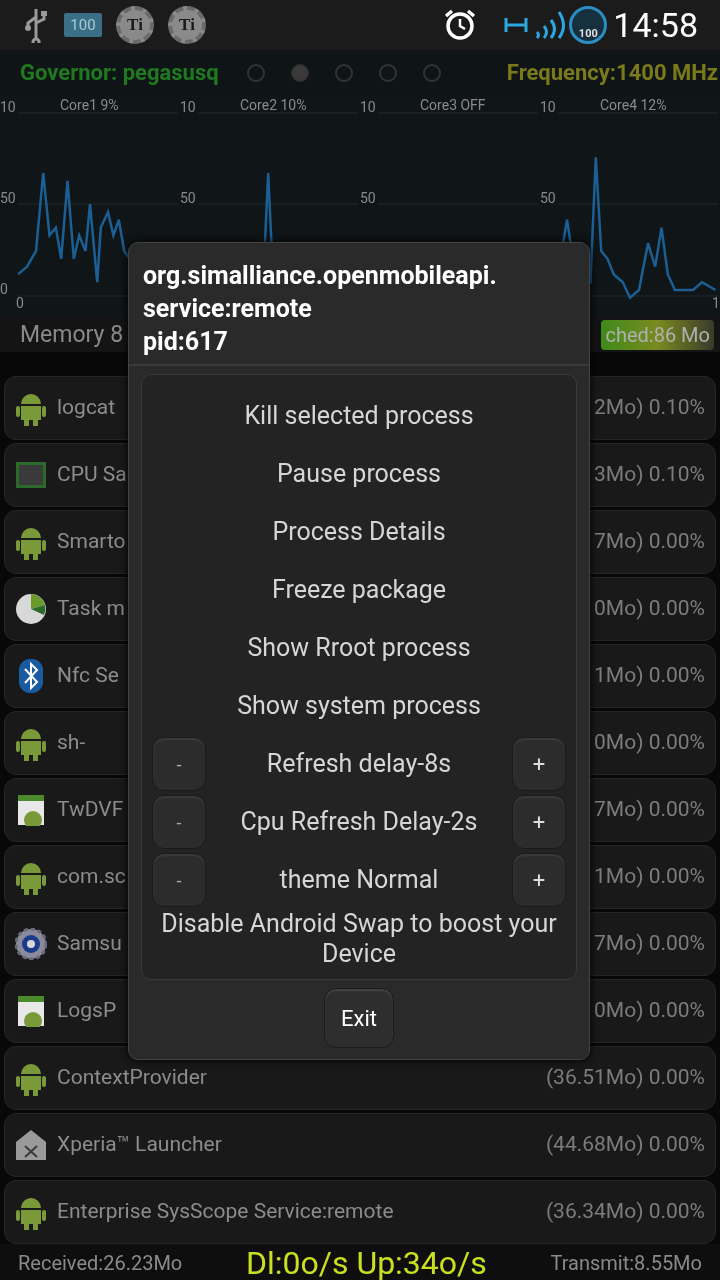 The width and height of the screenshot is (720, 1280). What do you see at coordinates (625, 1145) in the screenshot?
I see `process-usage: (44.68Mo) 0.00%` at bounding box center [625, 1145].